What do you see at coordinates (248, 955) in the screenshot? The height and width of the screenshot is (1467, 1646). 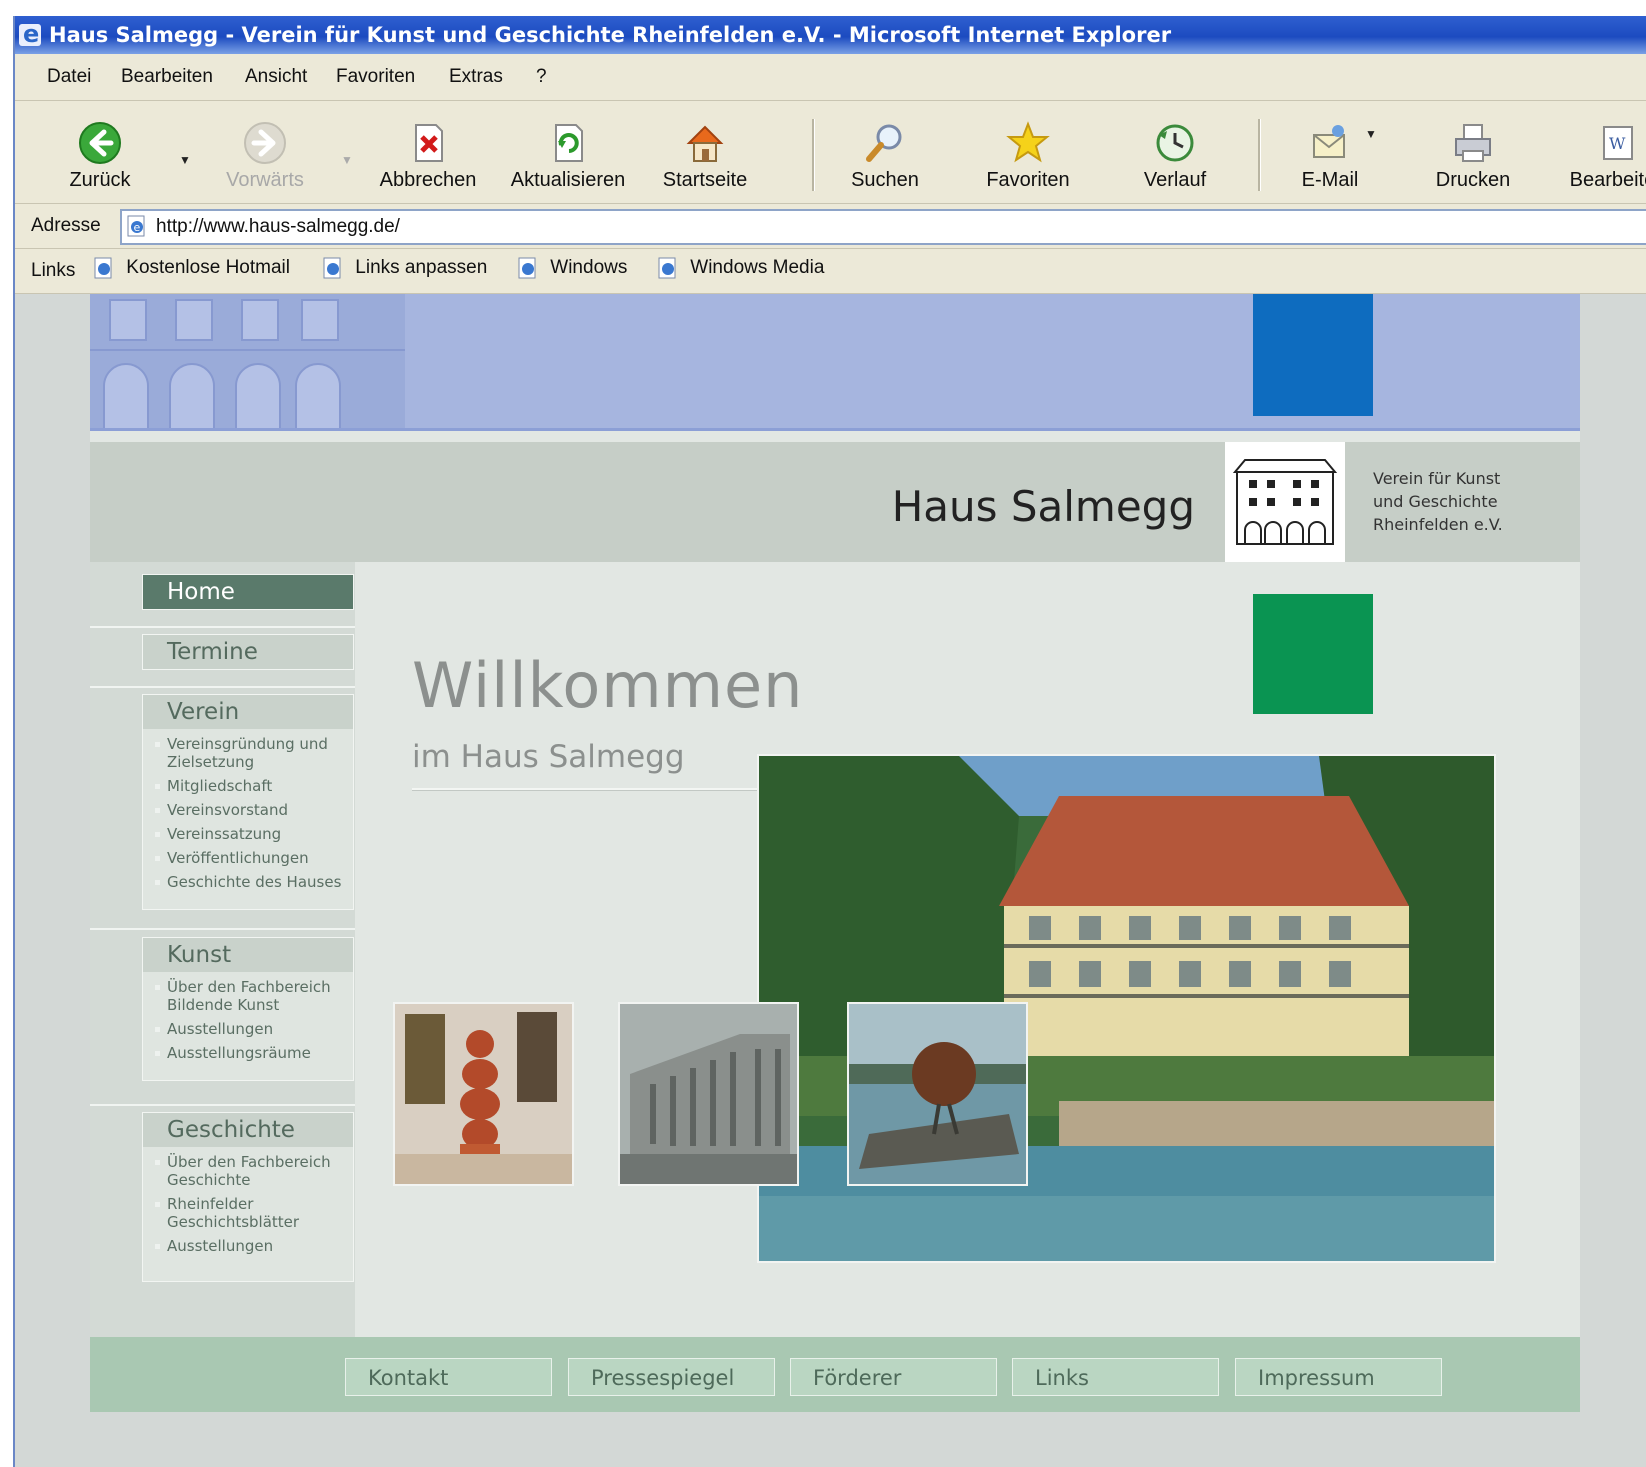 I see `nav-kunst-label: Kunst` at bounding box center [248, 955].